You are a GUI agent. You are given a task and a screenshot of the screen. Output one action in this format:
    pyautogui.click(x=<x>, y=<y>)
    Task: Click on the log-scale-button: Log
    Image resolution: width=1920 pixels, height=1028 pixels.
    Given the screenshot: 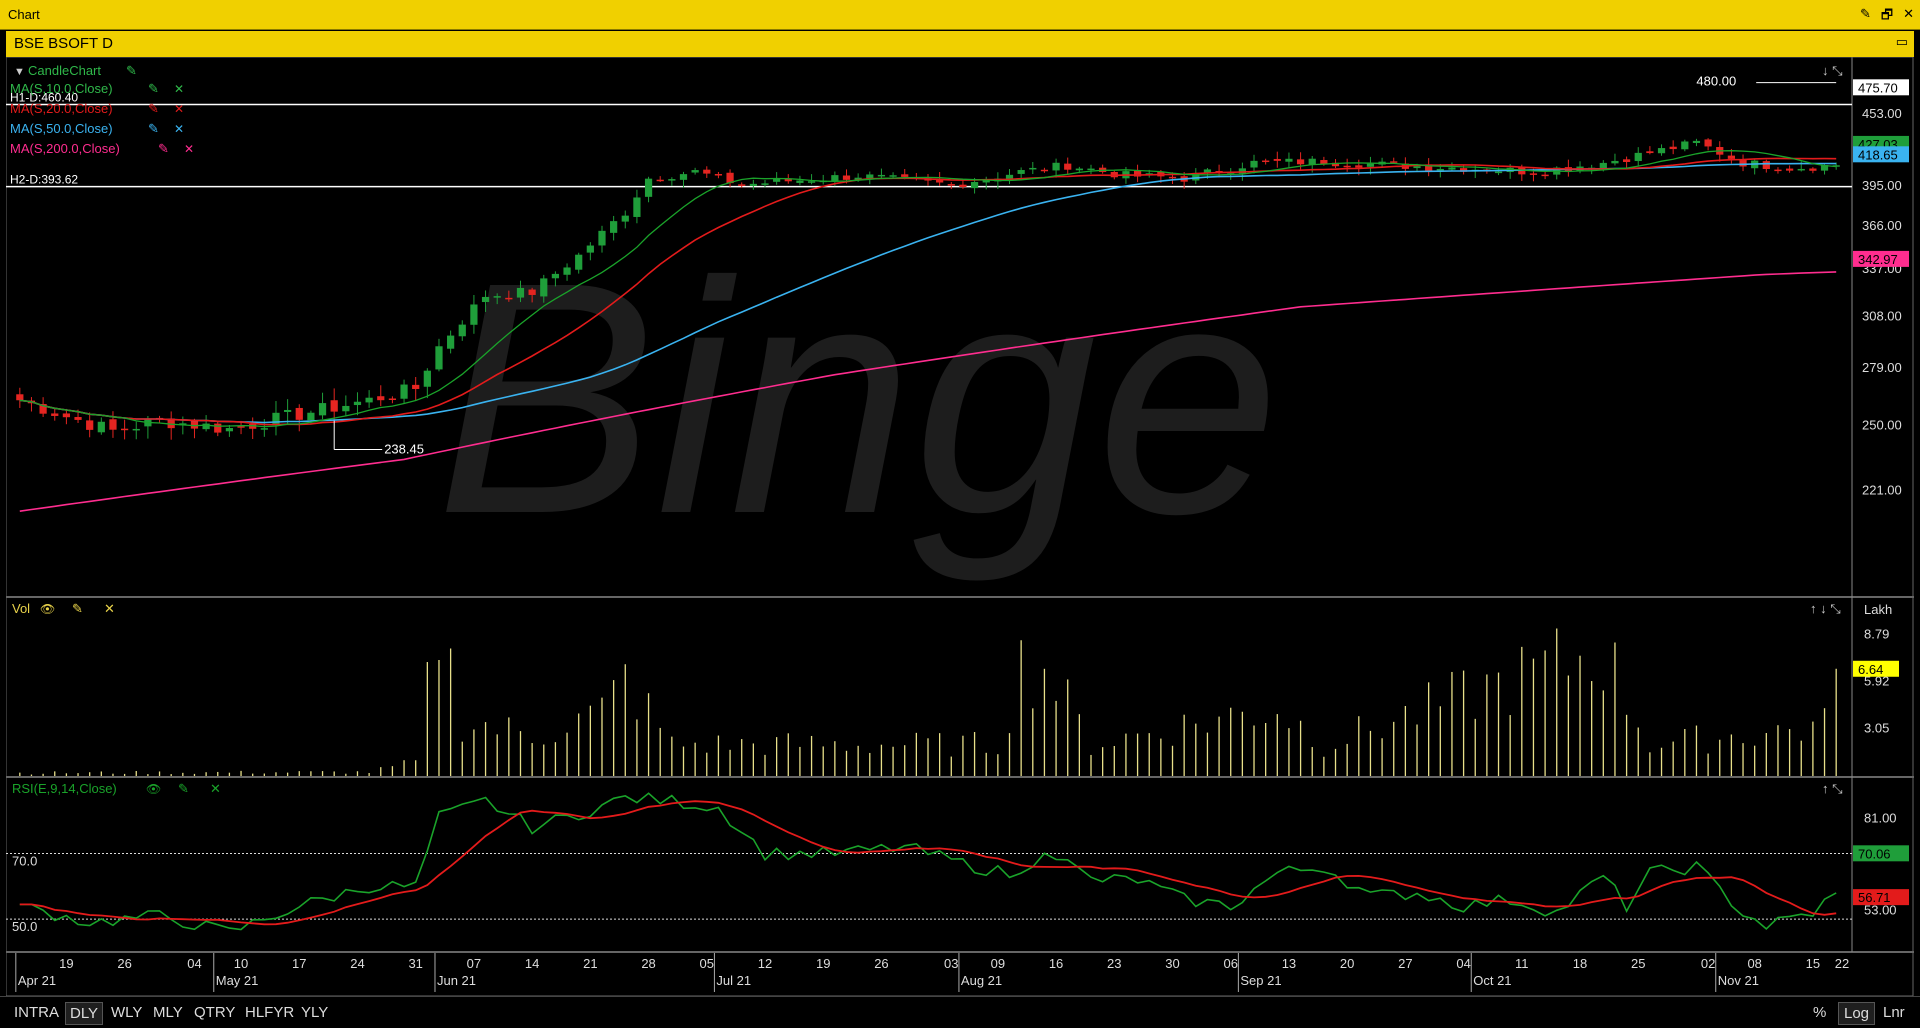 What is the action you would take?
    pyautogui.click(x=1857, y=1013)
    